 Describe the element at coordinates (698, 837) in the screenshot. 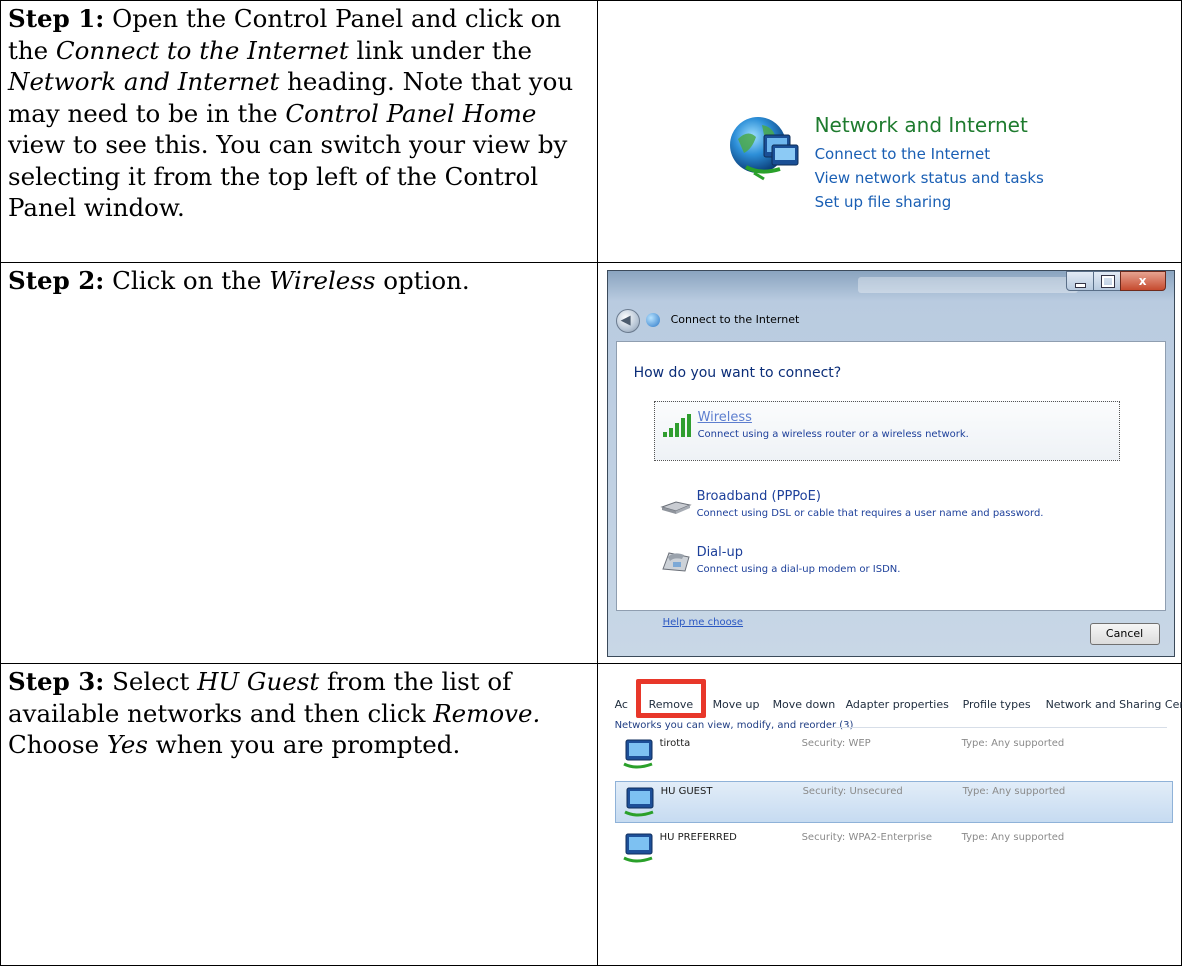

I see `network-name: HU PREFERRED` at that location.